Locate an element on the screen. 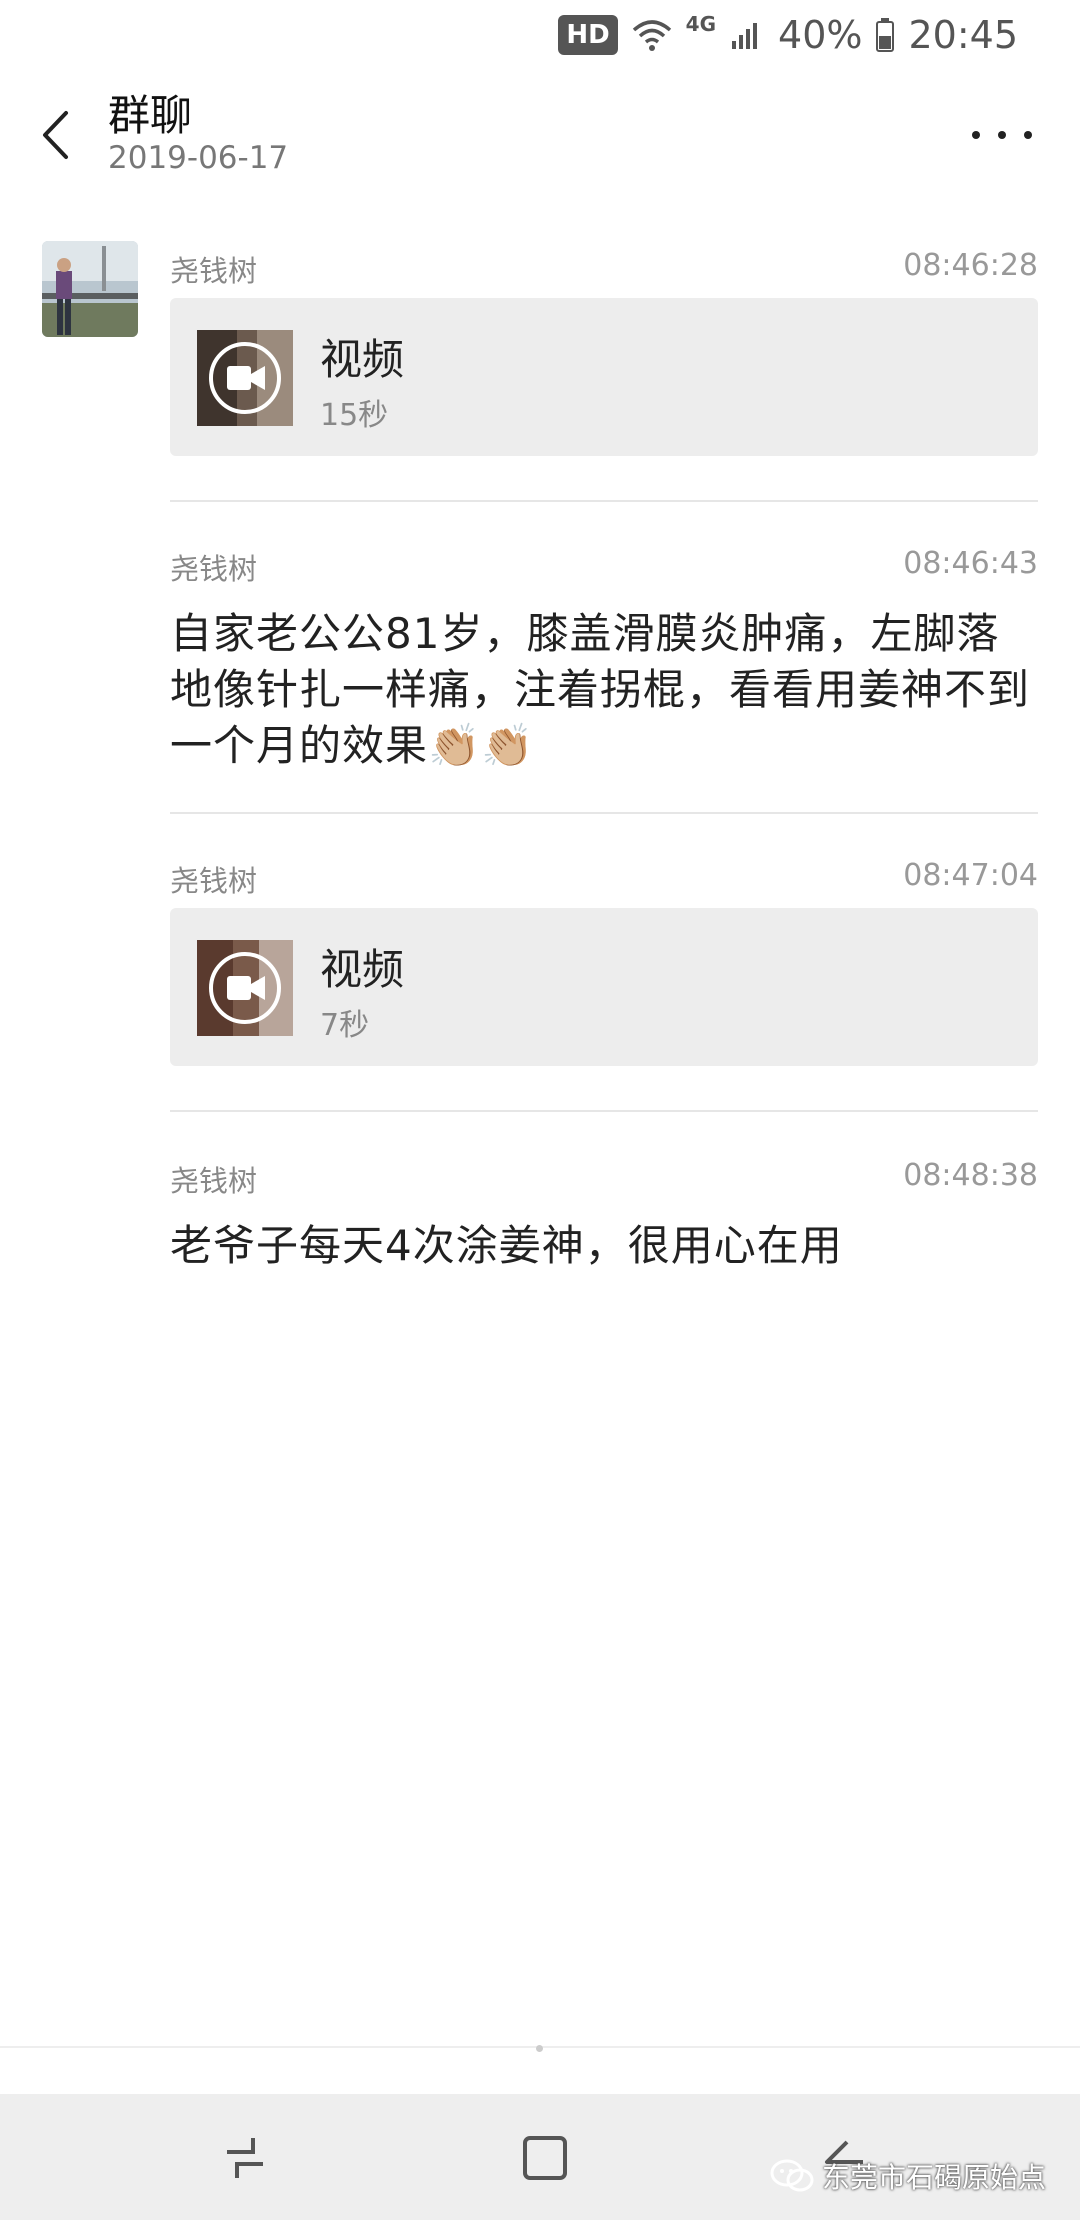 The image size is (1080, 2220). home-button is located at coordinates (545, 2158).